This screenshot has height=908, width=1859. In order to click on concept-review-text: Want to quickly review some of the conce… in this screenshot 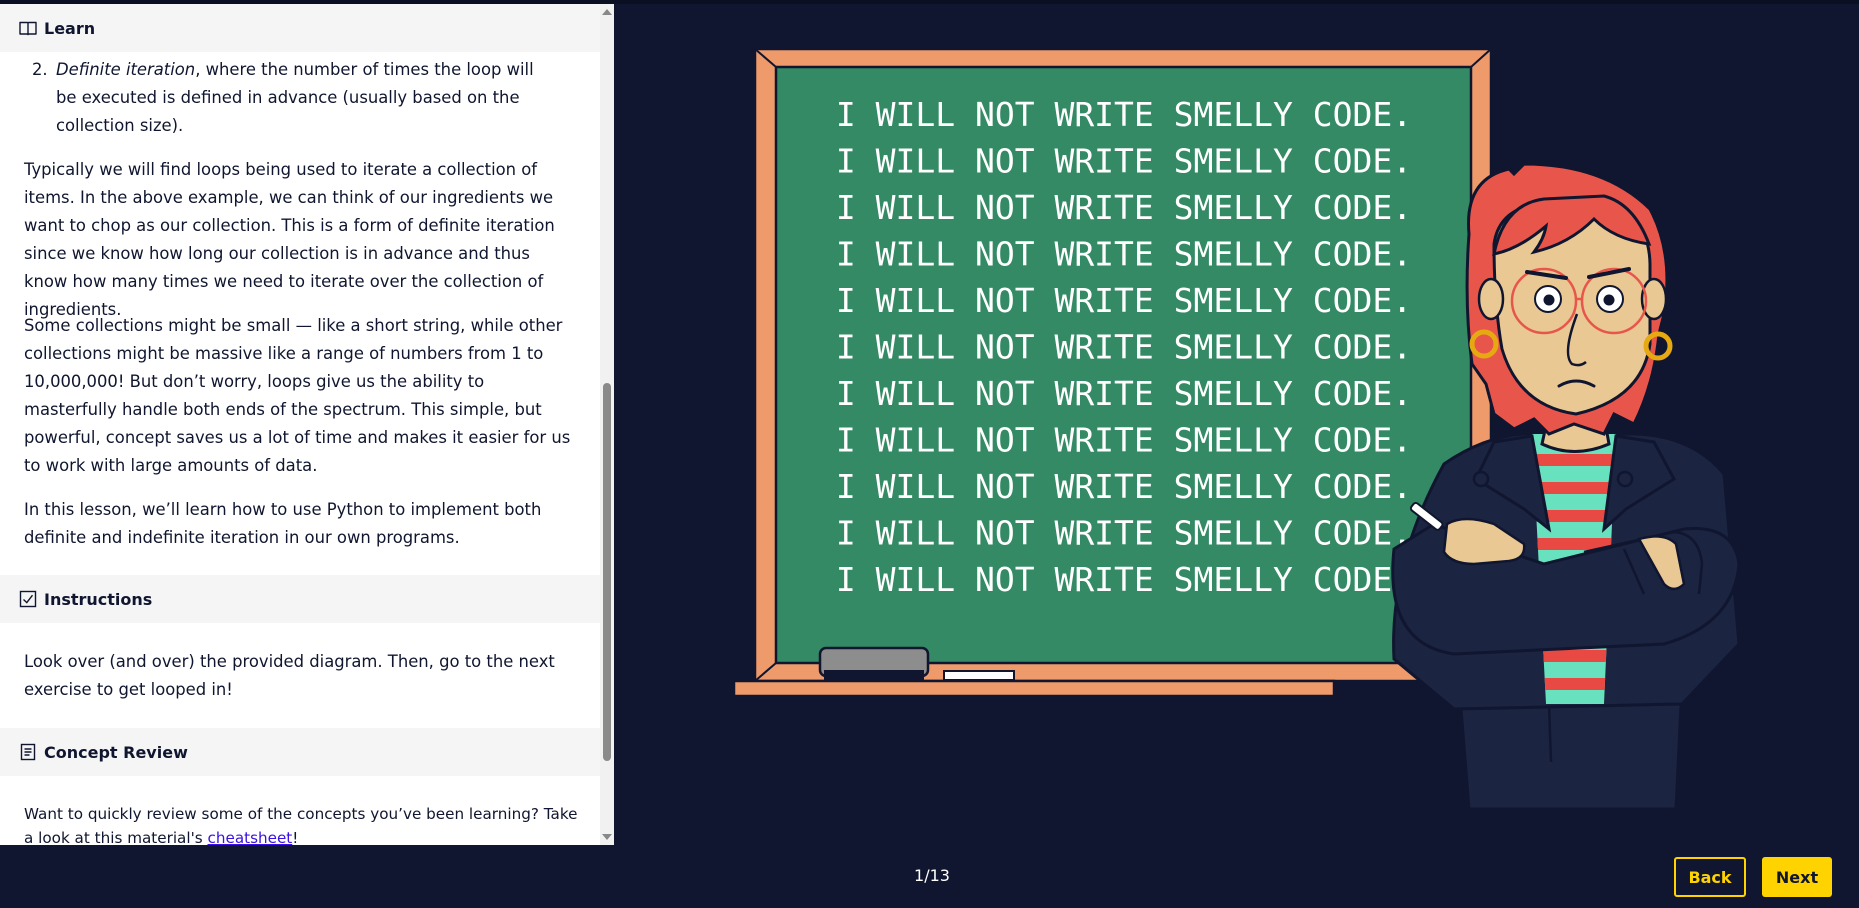, I will do `click(301, 823)`.